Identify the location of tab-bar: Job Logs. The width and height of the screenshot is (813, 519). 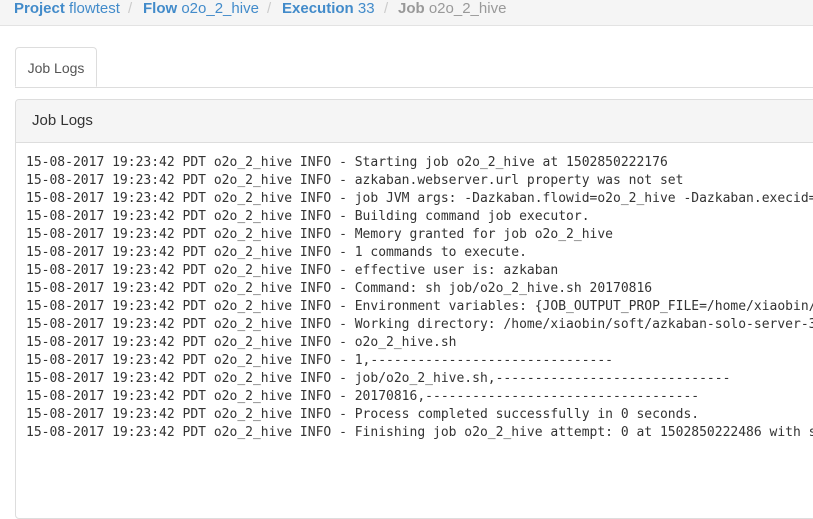
(414, 67).